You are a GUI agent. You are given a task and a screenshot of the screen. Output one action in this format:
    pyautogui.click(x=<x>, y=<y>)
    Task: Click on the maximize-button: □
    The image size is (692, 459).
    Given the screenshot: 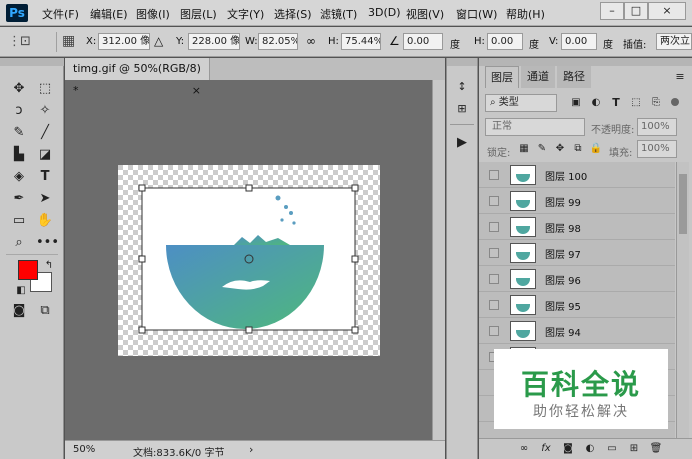 What is the action you would take?
    pyautogui.click(x=636, y=11)
    